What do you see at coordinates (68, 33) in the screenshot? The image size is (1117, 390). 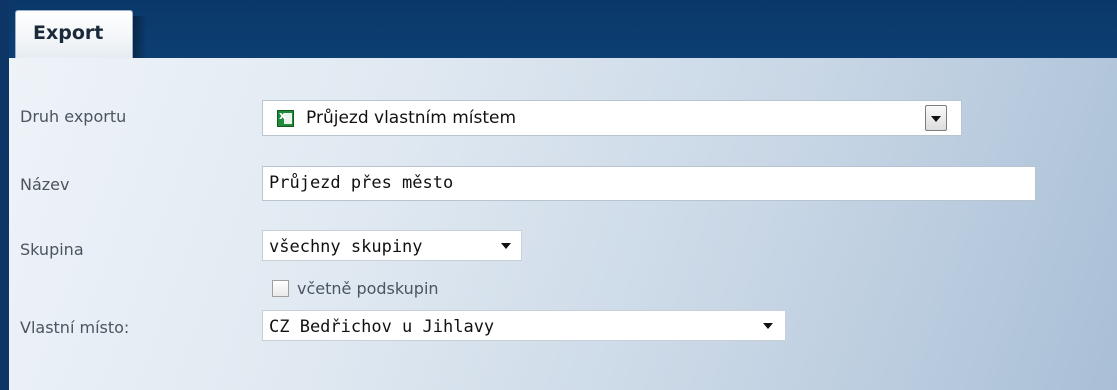 I see `tab-export-label: Export` at bounding box center [68, 33].